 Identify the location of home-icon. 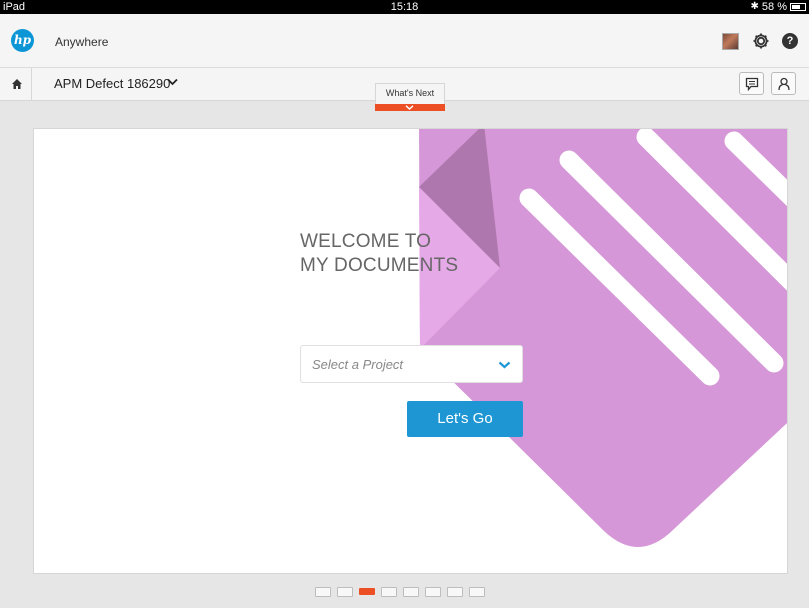
(17, 84).